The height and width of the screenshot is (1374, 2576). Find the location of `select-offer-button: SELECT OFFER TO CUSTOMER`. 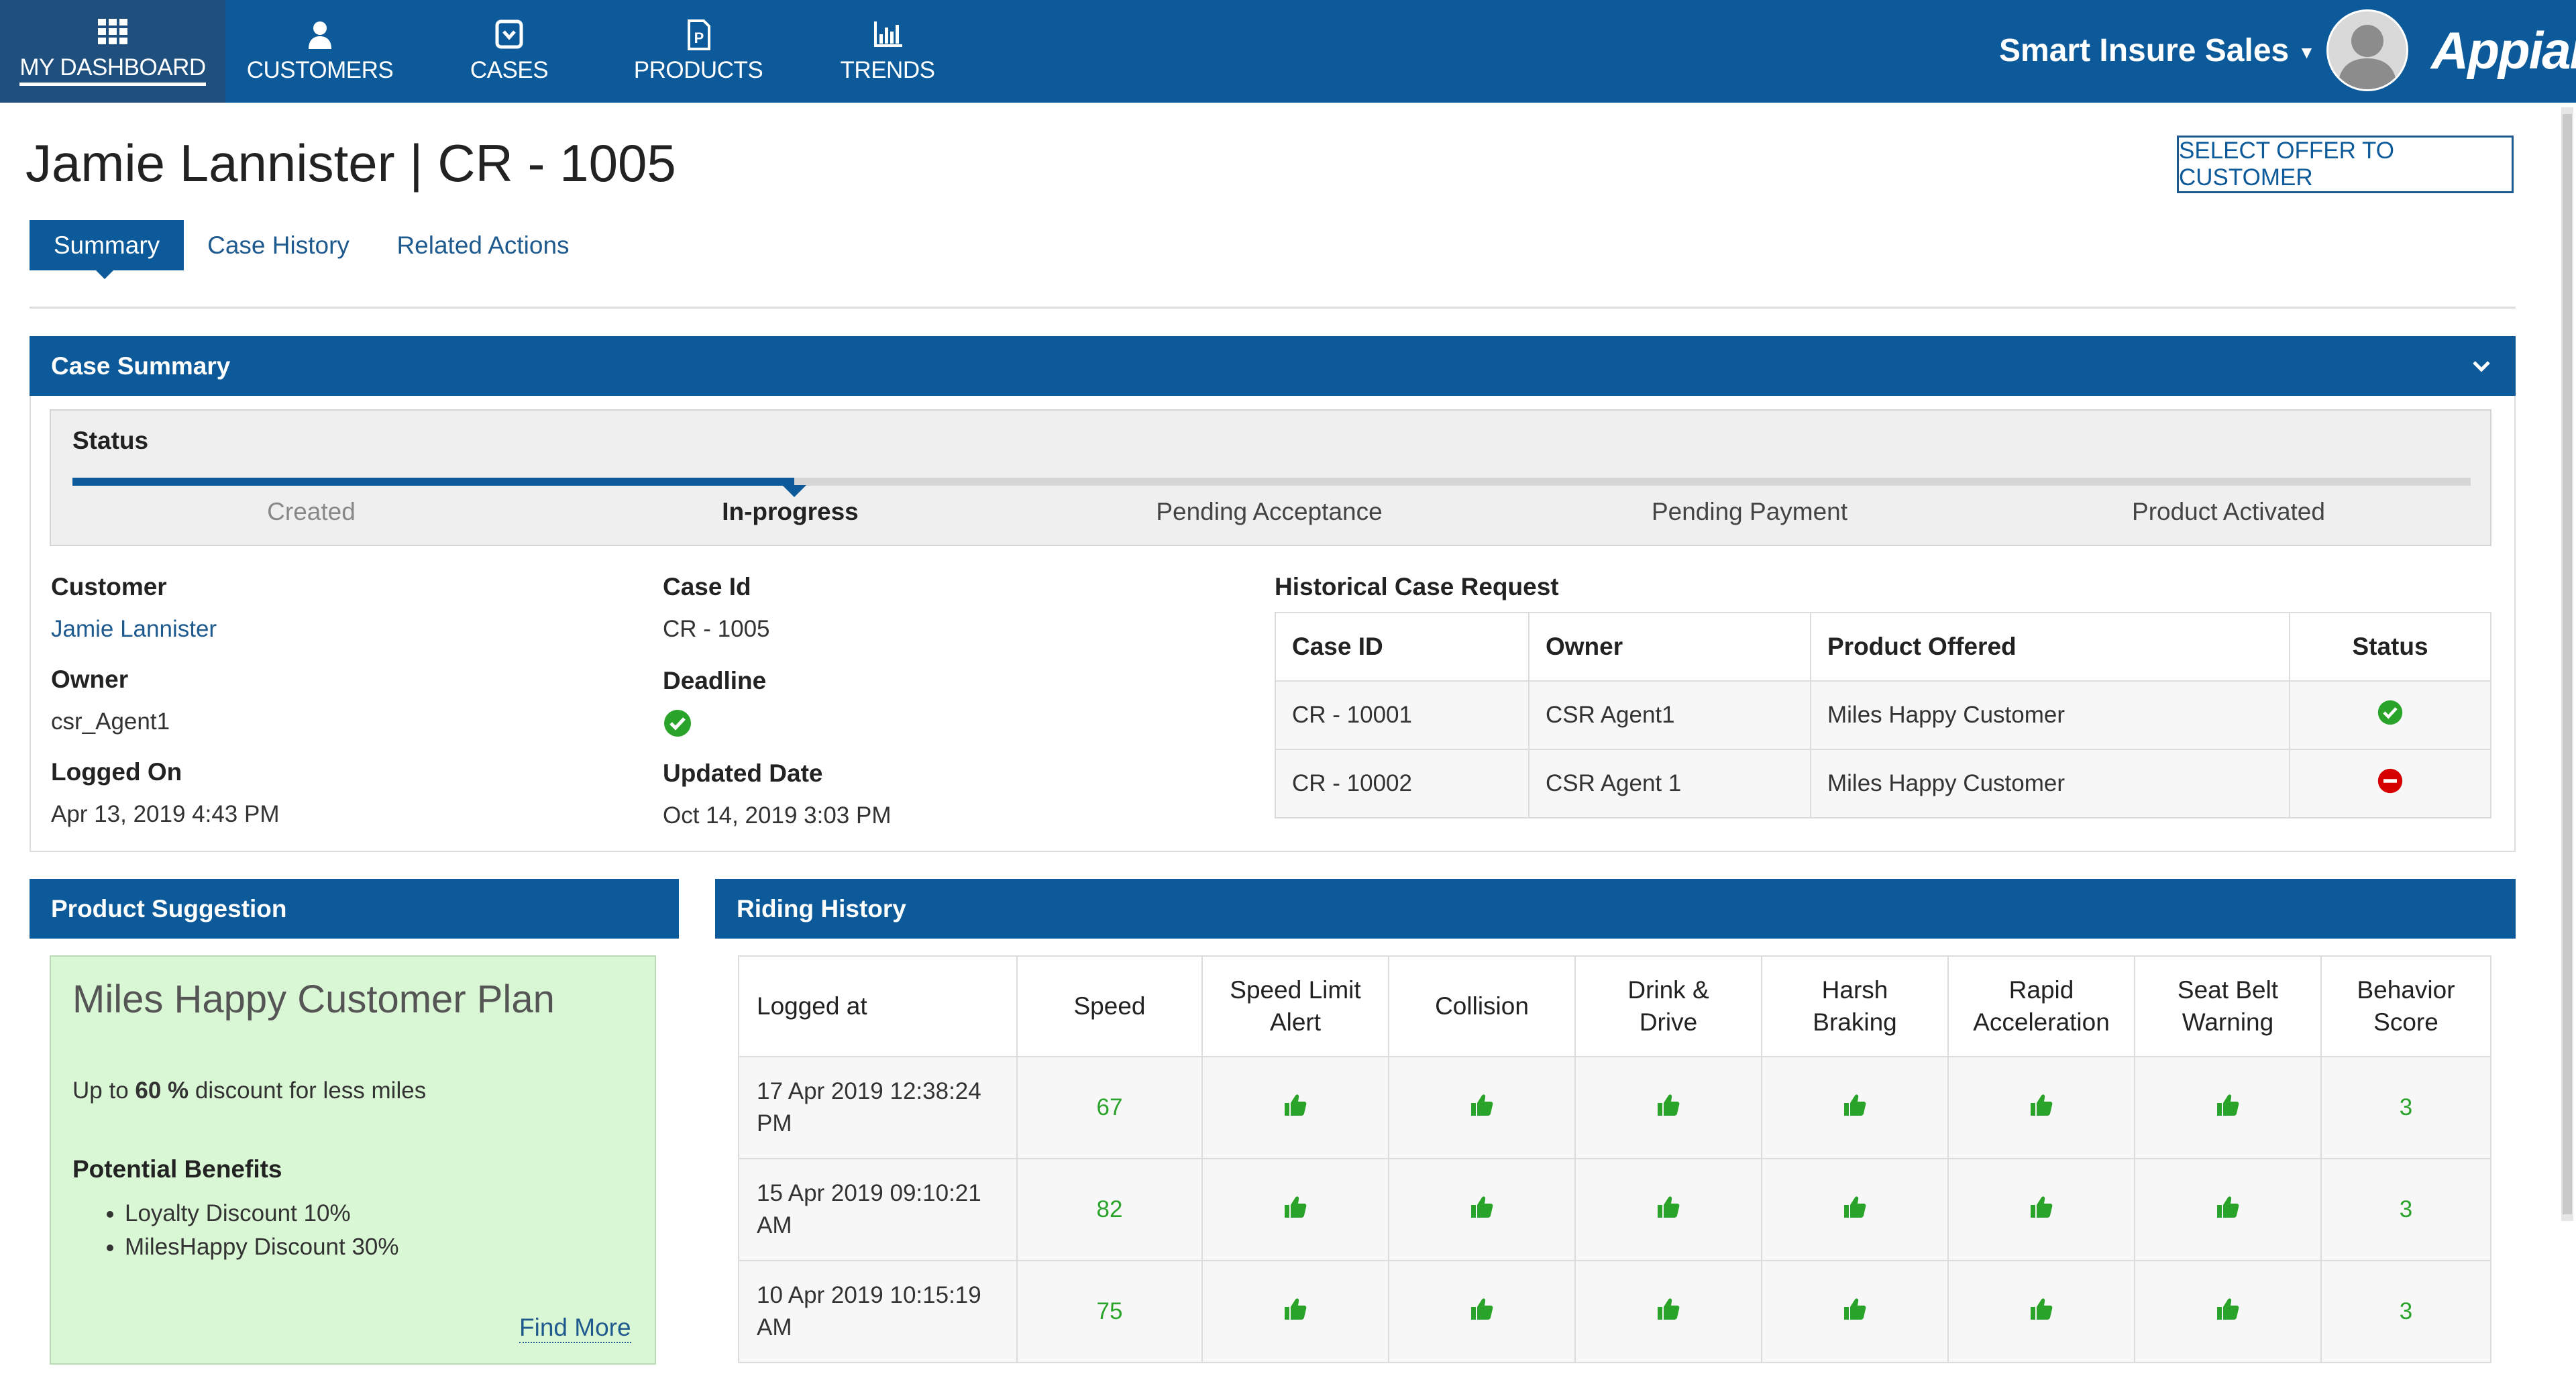

select-offer-button: SELECT OFFER TO CUSTOMER is located at coordinates (2345, 164).